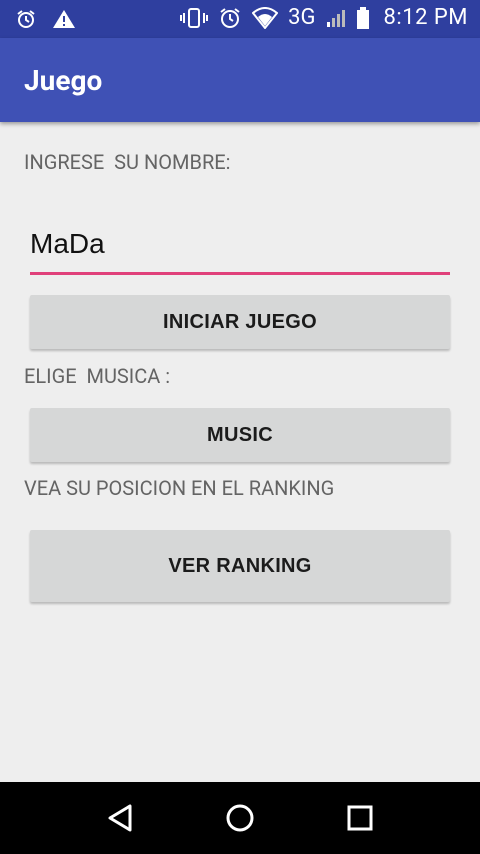  What do you see at coordinates (240, 245) in the screenshot?
I see `name-input` at bounding box center [240, 245].